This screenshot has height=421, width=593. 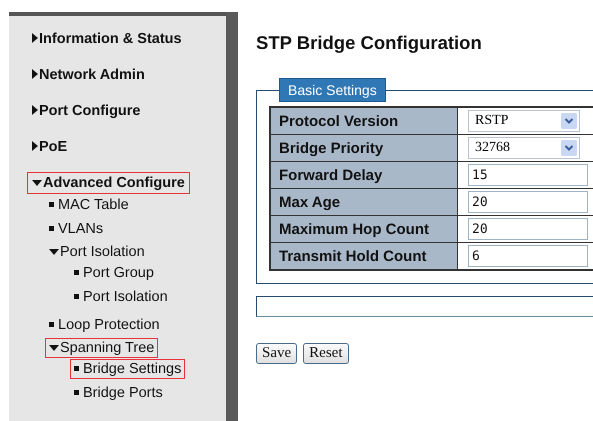 What do you see at coordinates (232, 216) in the screenshot?
I see `splitter-bar` at bounding box center [232, 216].